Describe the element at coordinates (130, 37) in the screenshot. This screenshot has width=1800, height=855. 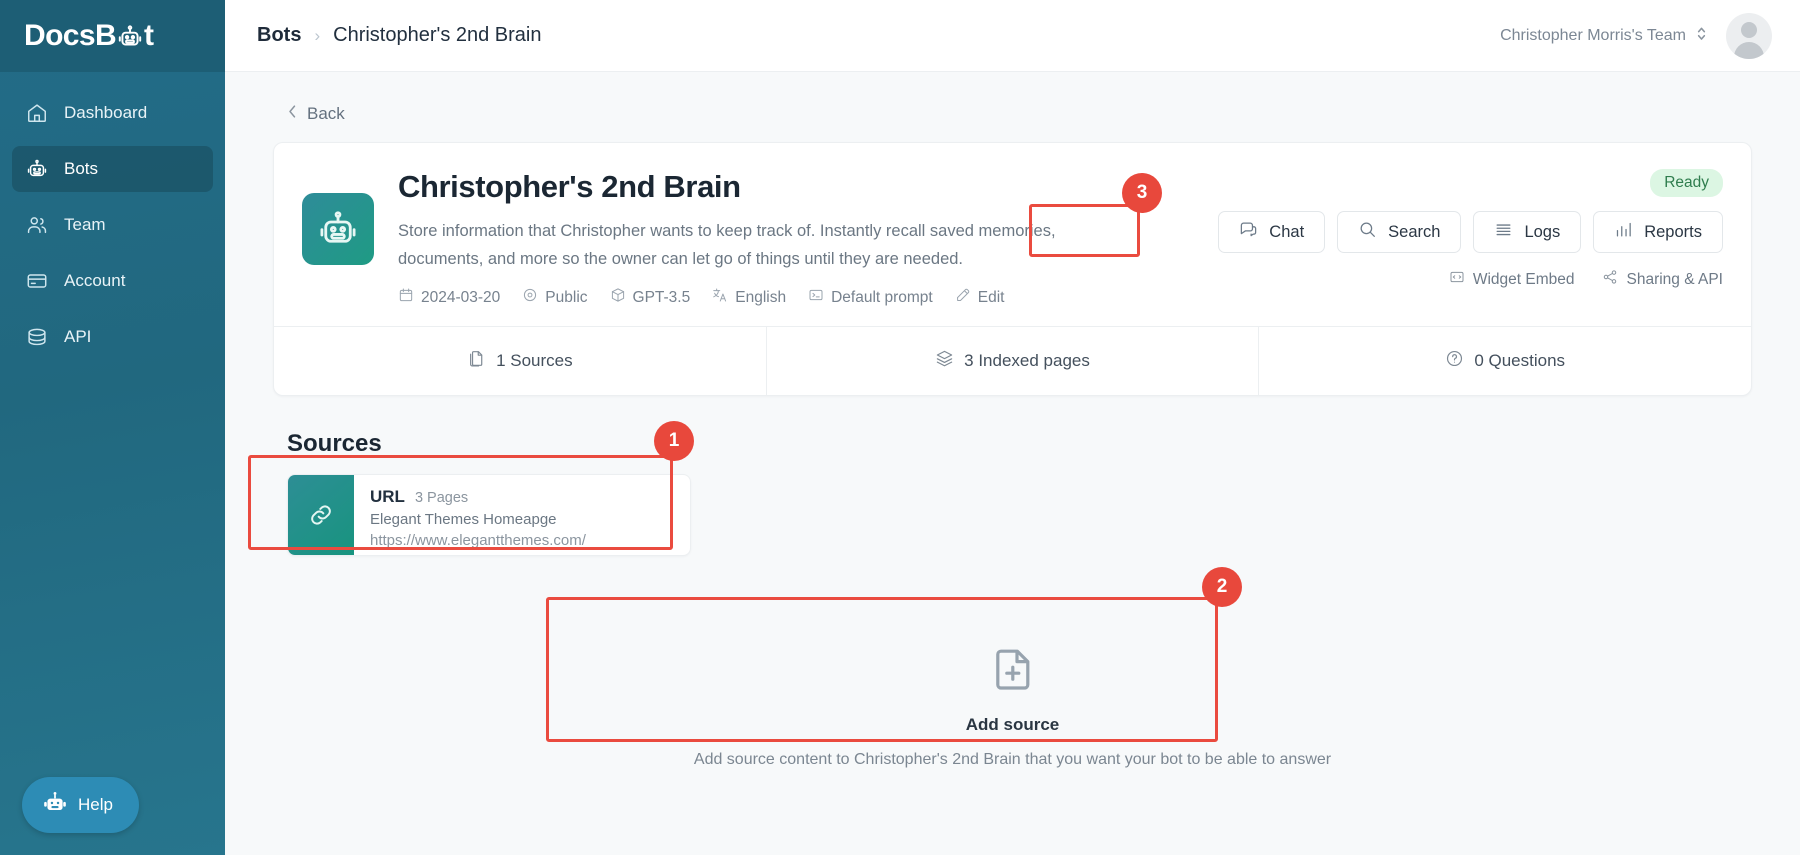
I see `logo-robot-icon` at that location.